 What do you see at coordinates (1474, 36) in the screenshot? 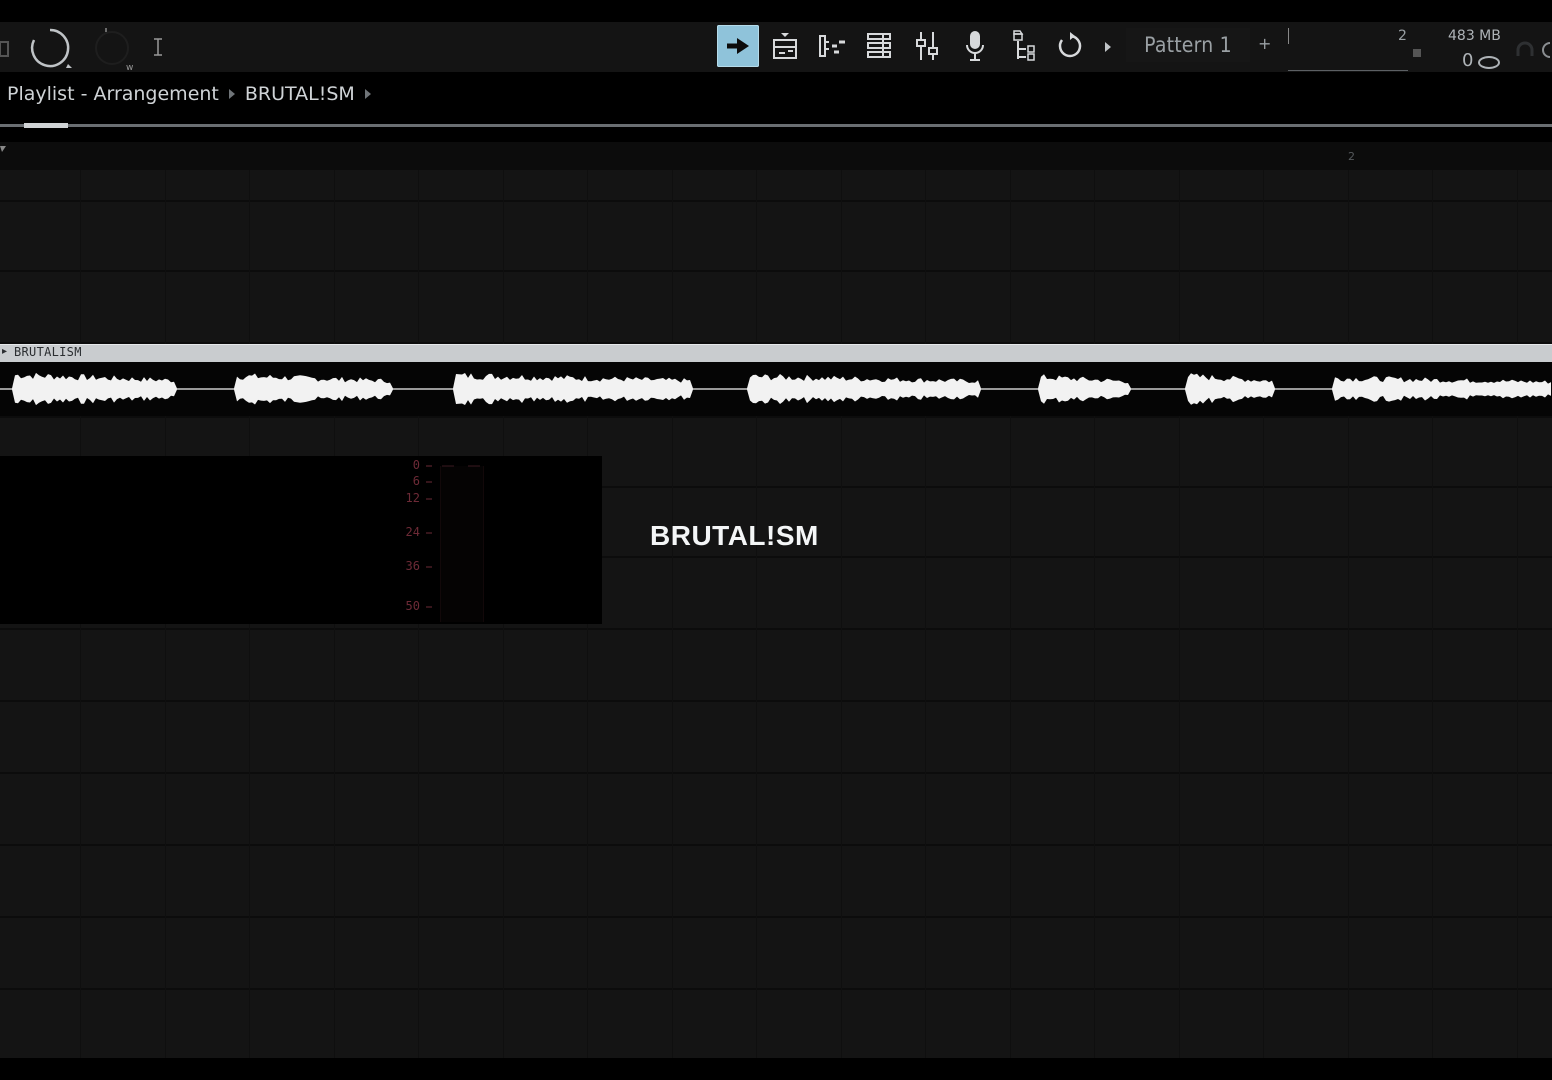
I see `memory-usage: 483 MB` at bounding box center [1474, 36].